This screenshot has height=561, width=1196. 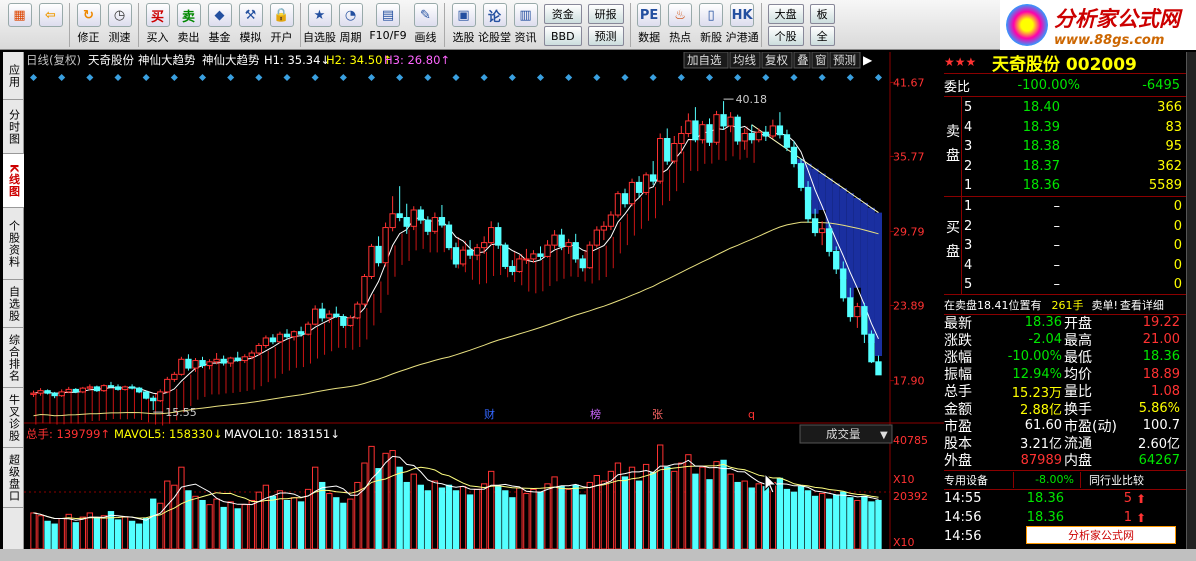 What do you see at coordinates (909, 231) in the screenshot?
I see `price-axis-label: 29.79` at bounding box center [909, 231].